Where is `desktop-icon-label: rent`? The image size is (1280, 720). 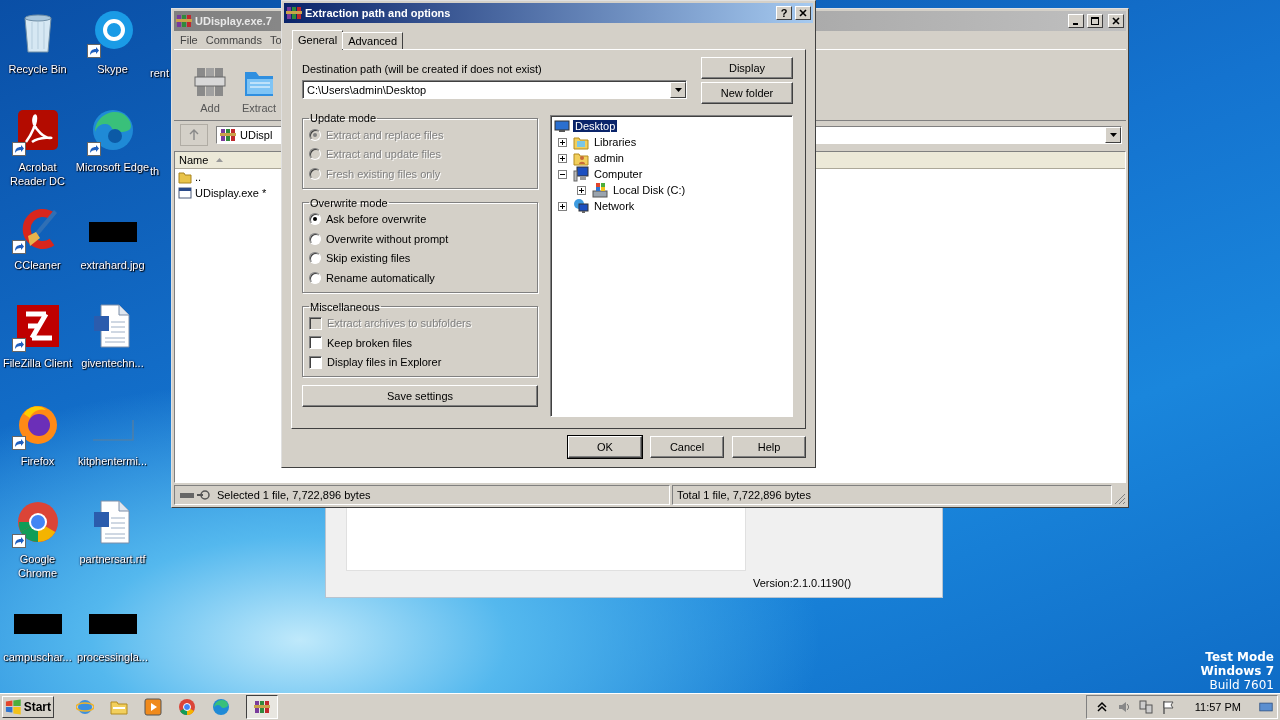 desktop-icon-label: rent is located at coordinates (159, 73).